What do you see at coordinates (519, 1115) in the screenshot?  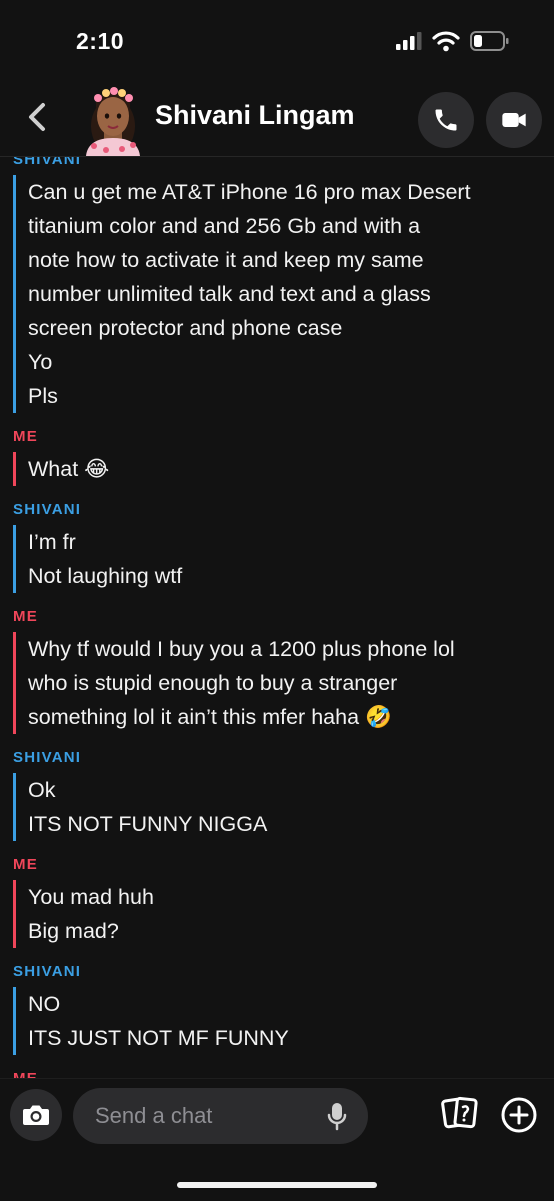 I see `plus-circle-icon` at bounding box center [519, 1115].